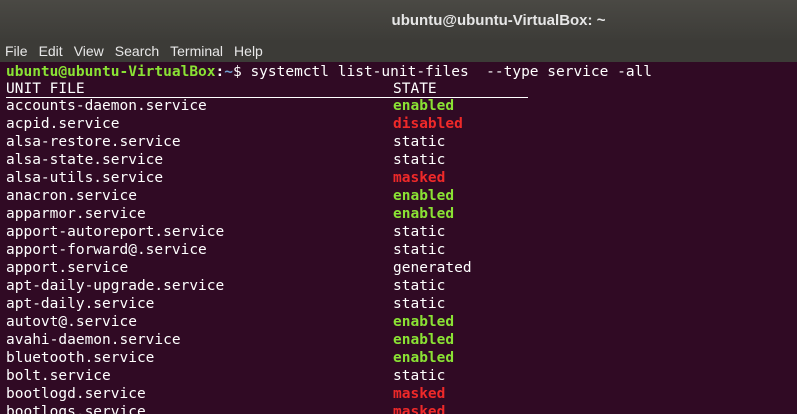  I want to click on table-row: alsa-state.service static, so click(396, 160).